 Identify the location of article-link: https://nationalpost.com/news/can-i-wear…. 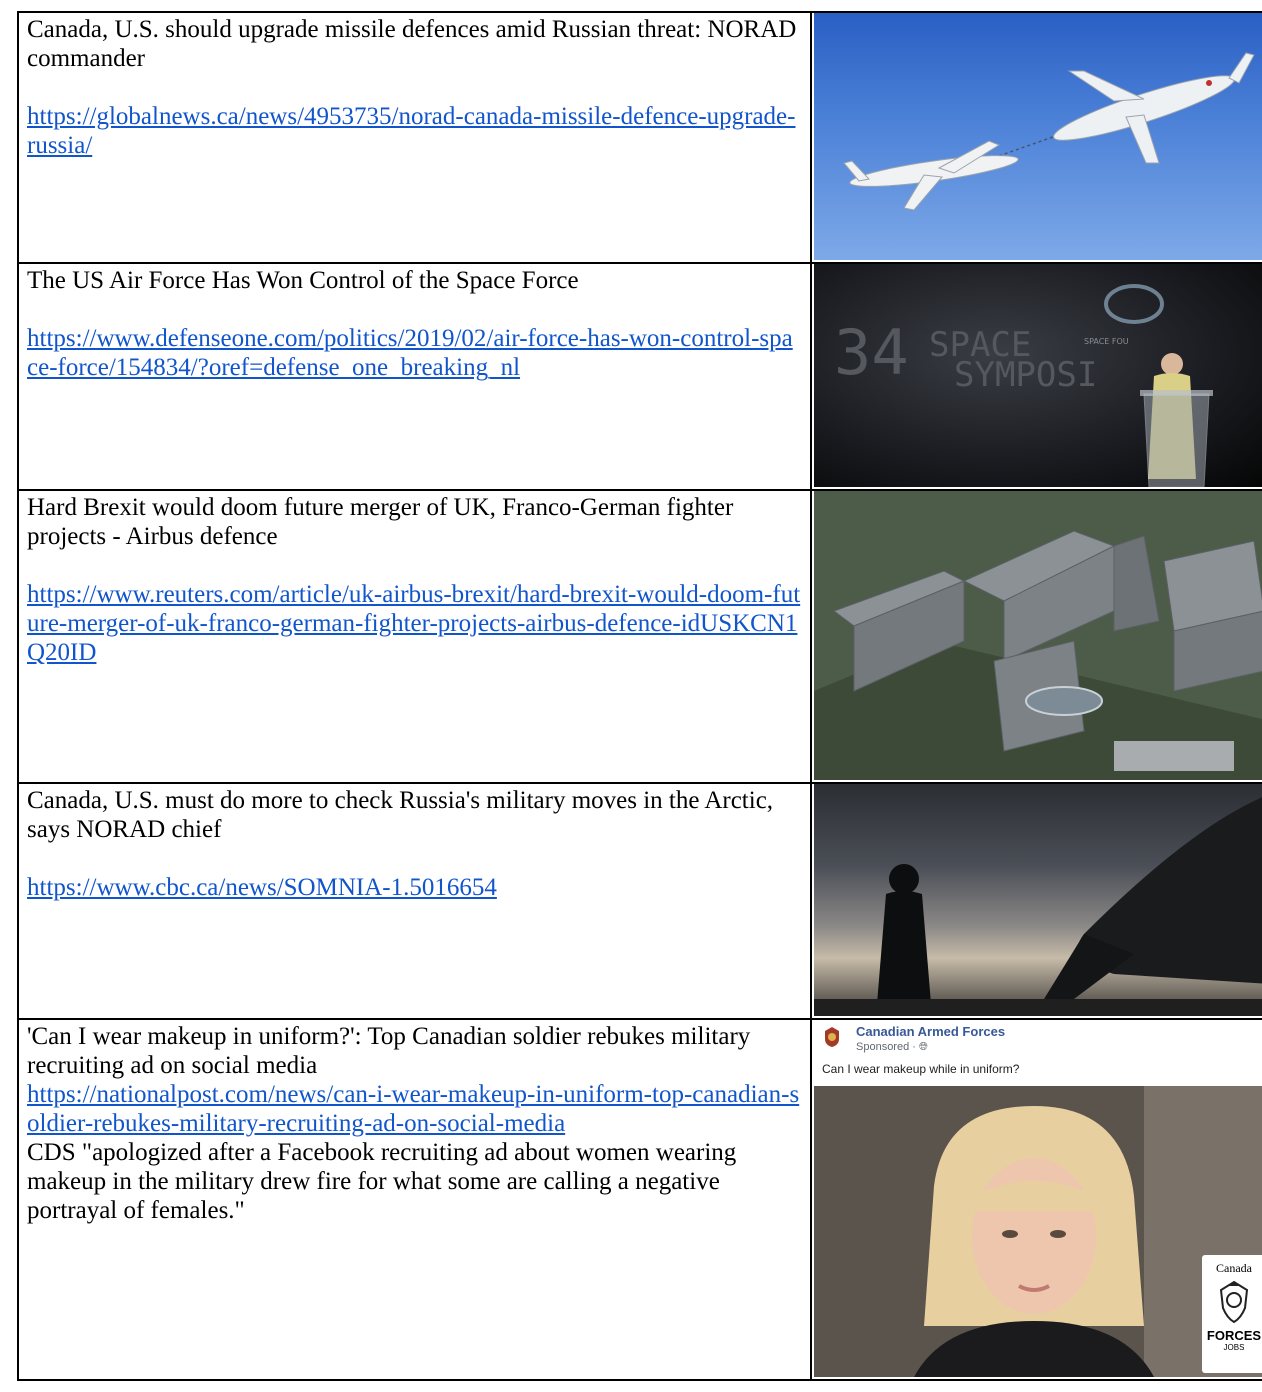
(413, 1109).